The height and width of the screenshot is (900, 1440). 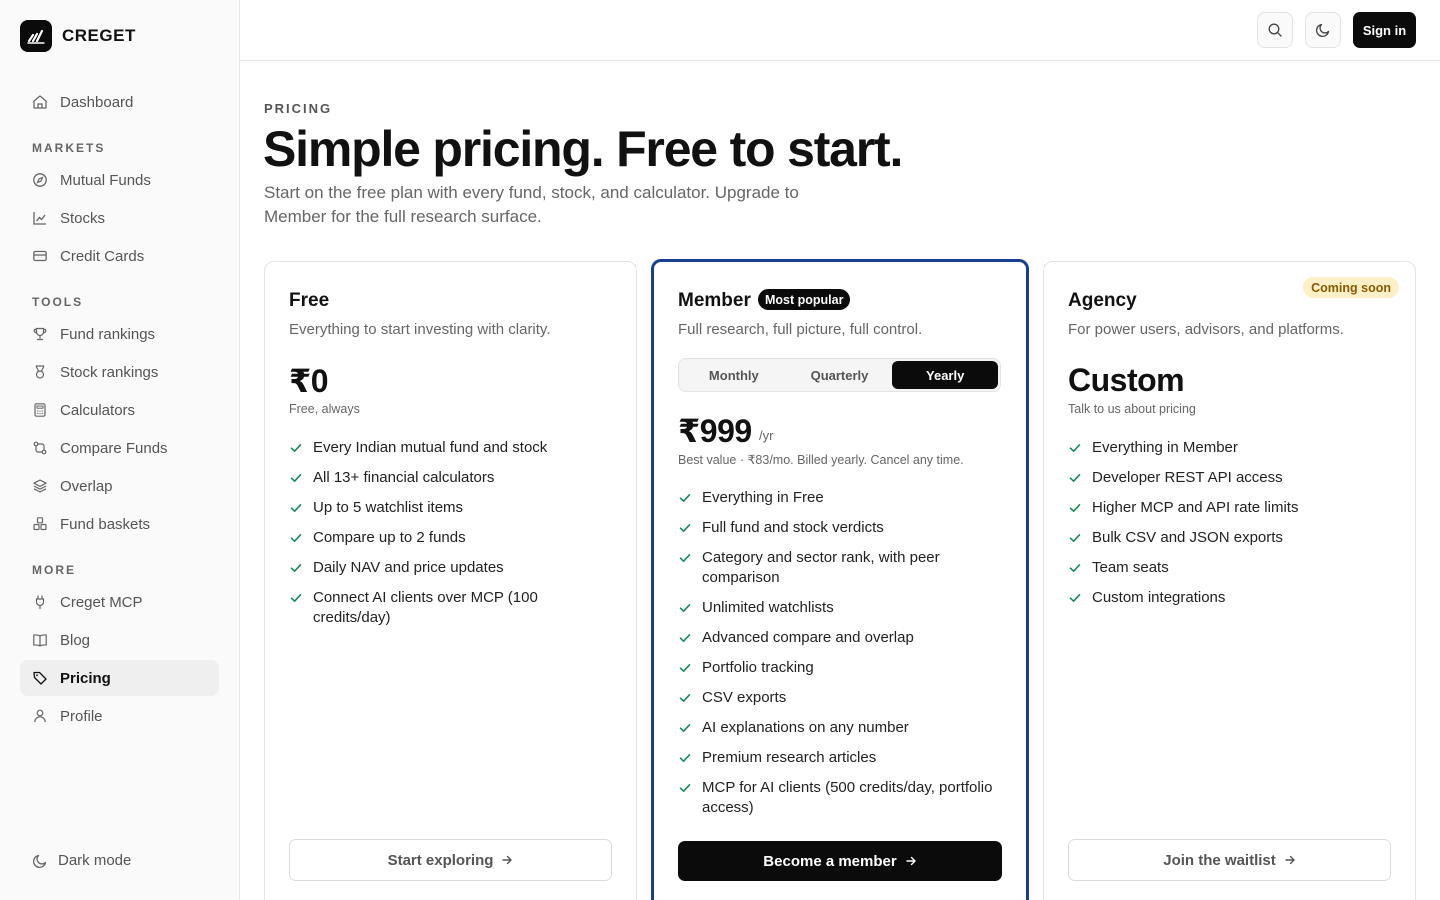 I want to click on feature-text: Higher MCP and API rate limits, so click(x=1195, y=507).